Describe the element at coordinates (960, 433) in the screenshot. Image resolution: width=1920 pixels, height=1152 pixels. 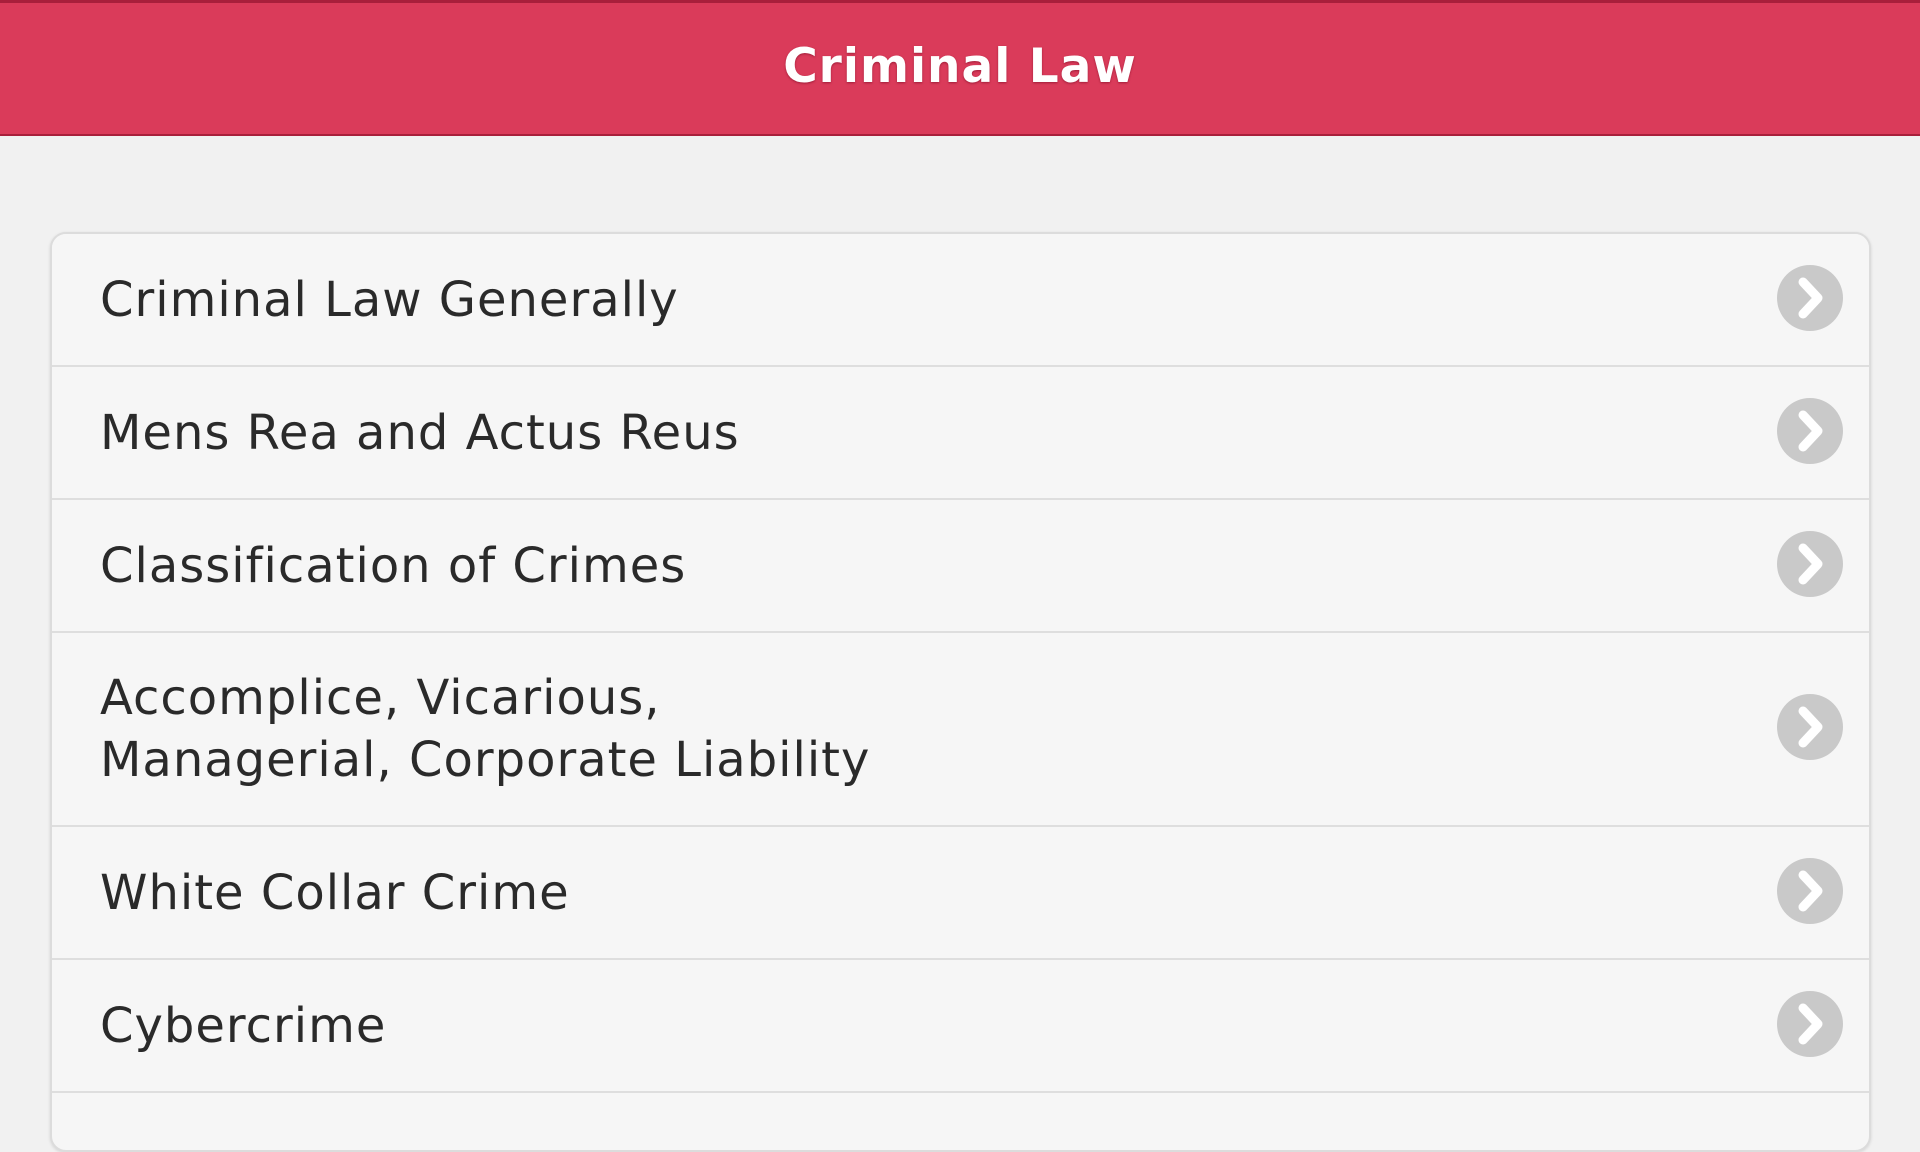
I see `list-item-mens-rea-actus-reus: Mens Rea and Actus Reus` at that location.